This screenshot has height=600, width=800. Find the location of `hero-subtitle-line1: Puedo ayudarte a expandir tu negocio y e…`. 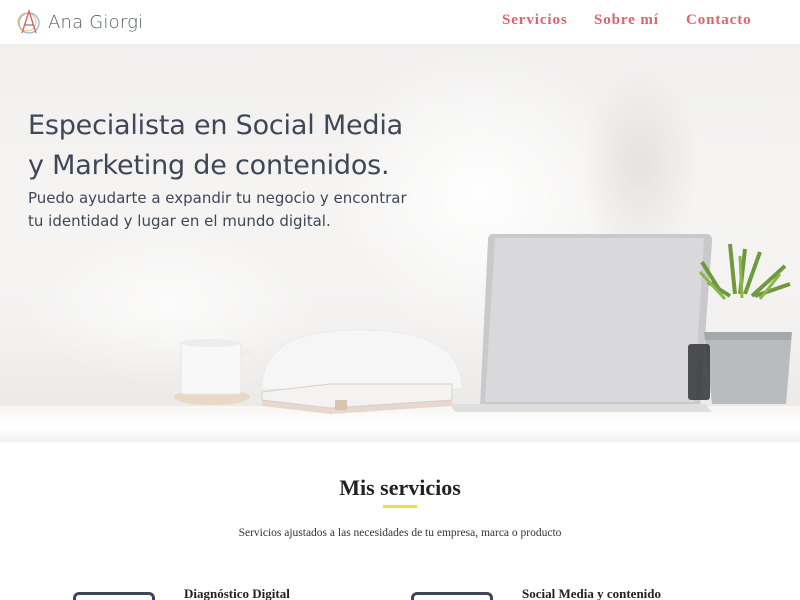

hero-subtitle-line1: Puedo ayudarte a expandir tu negocio y e… is located at coordinates (217, 198).